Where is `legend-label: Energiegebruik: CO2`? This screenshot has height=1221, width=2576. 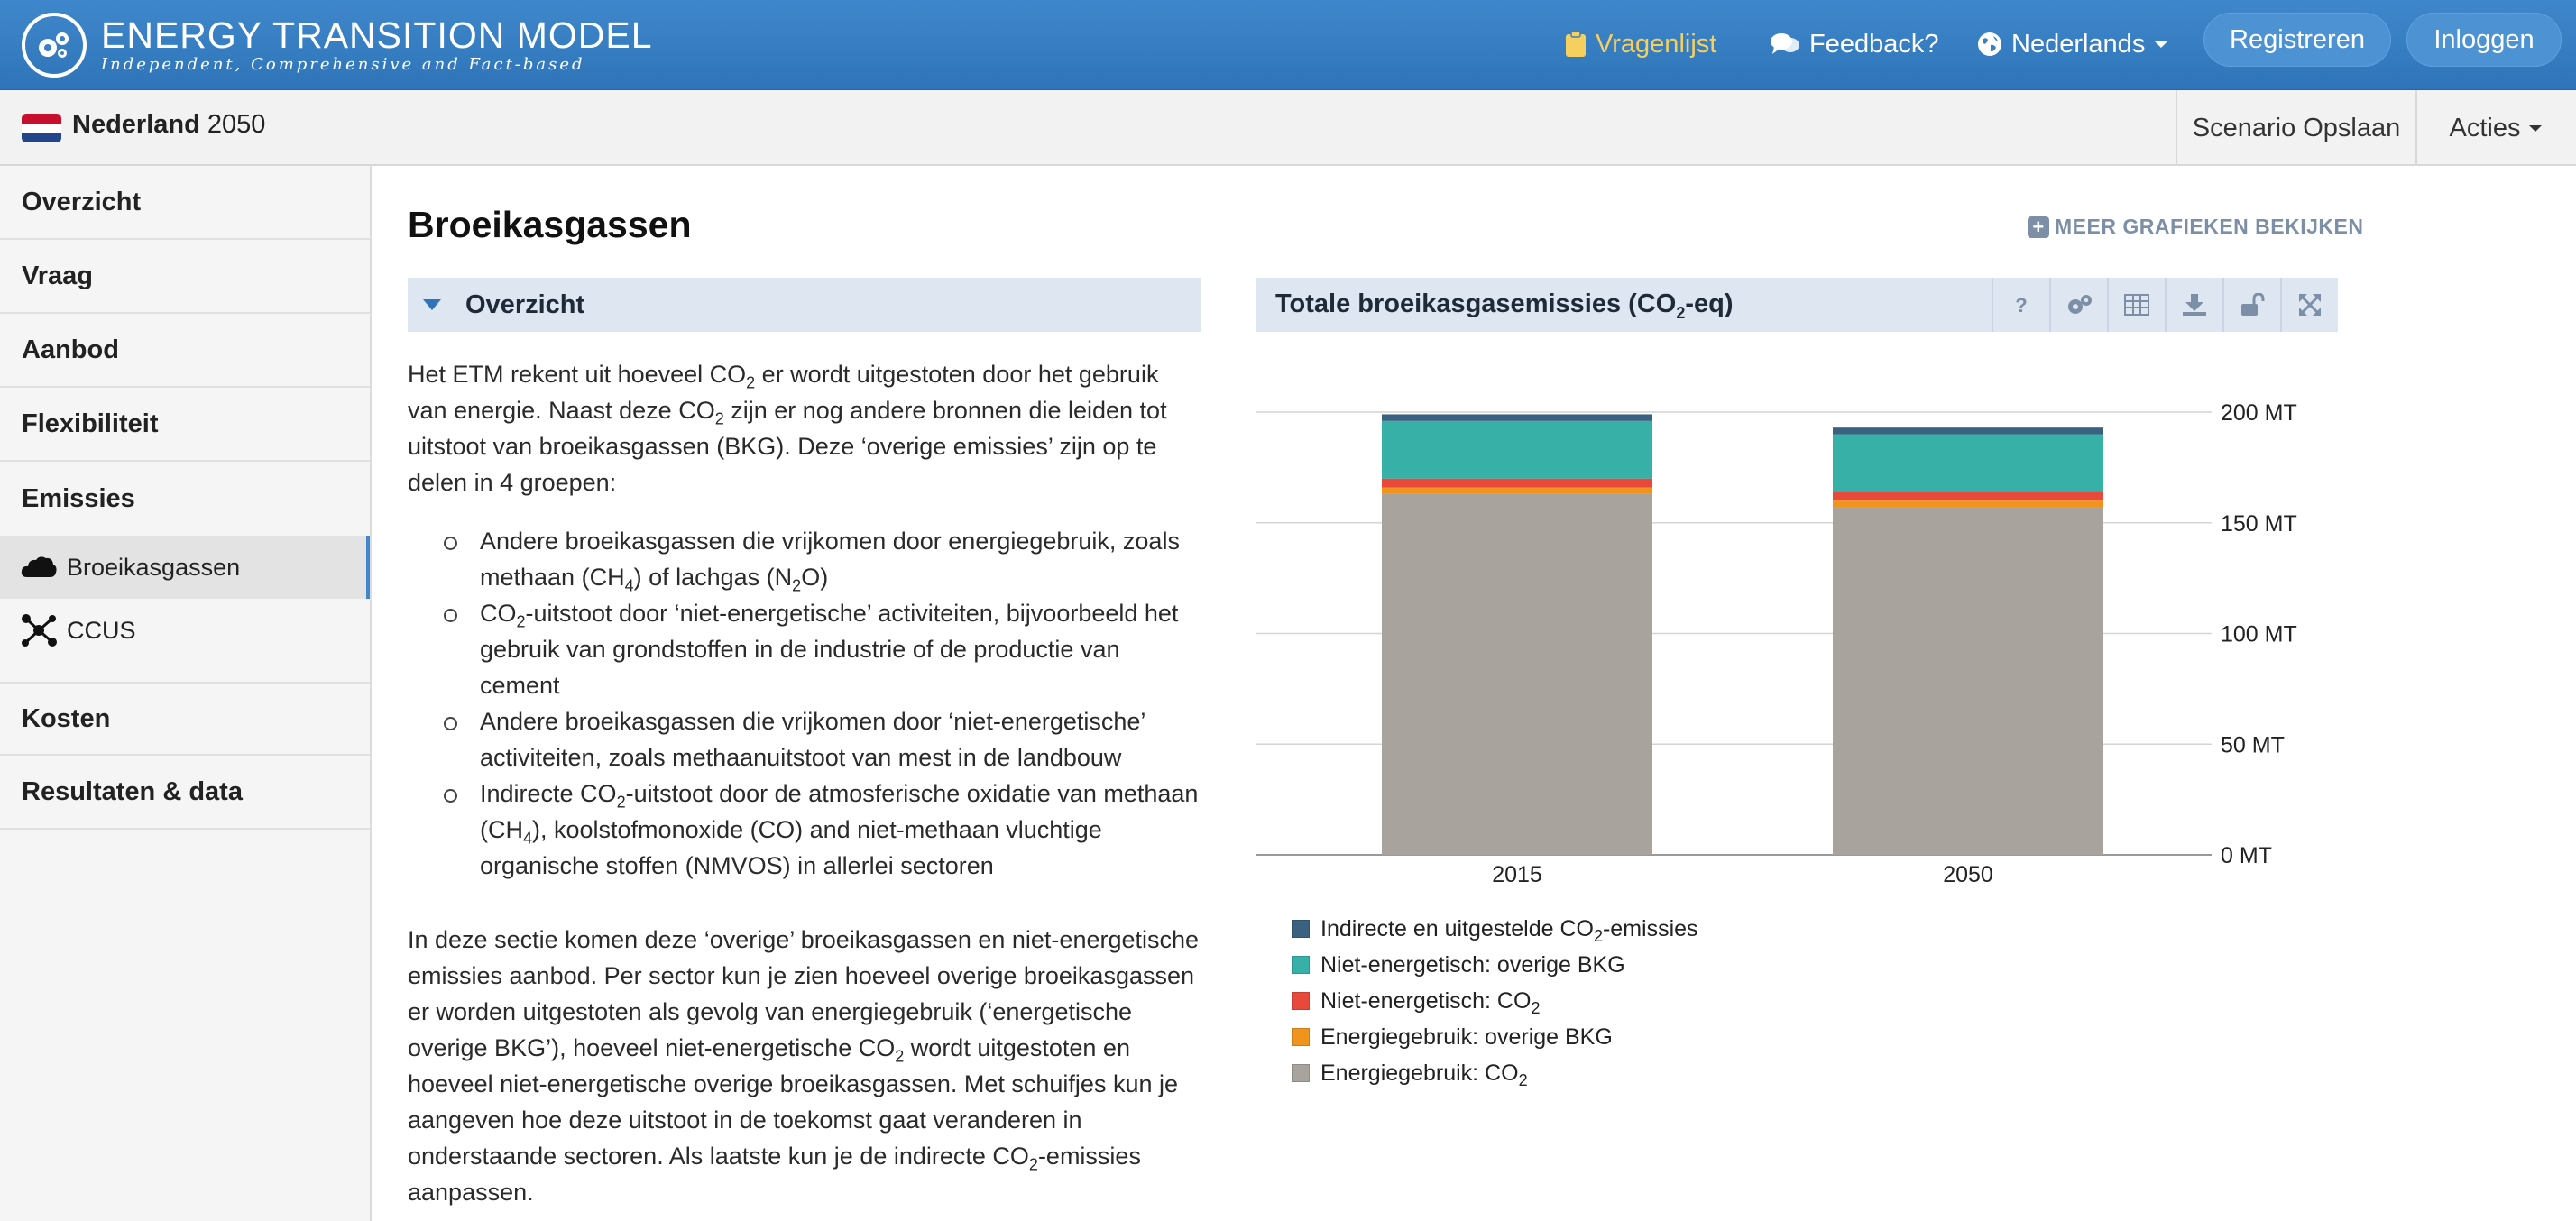
legend-label: Energiegebruik: CO2 is located at coordinates (1424, 1074).